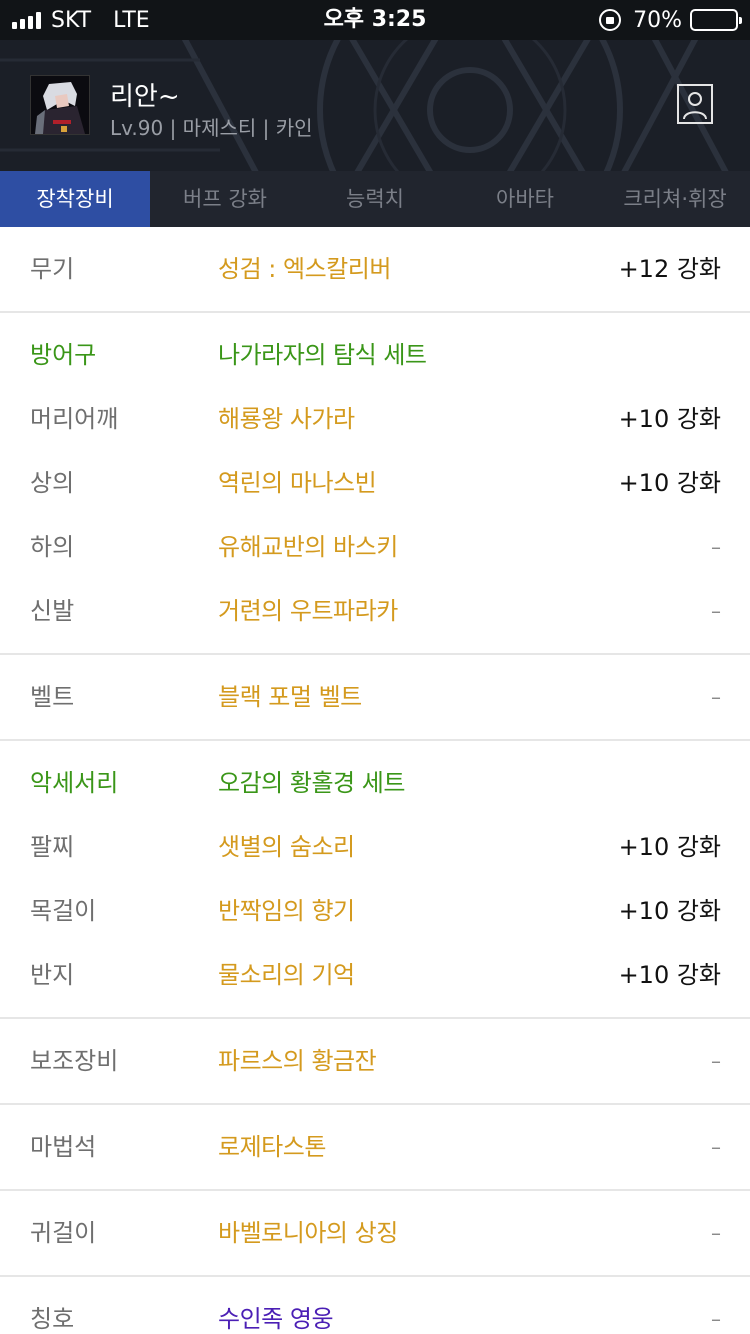  Describe the element at coordinates (286, 911) in the screenshot. I see `item-name: 반짝임의 향기` at that location.